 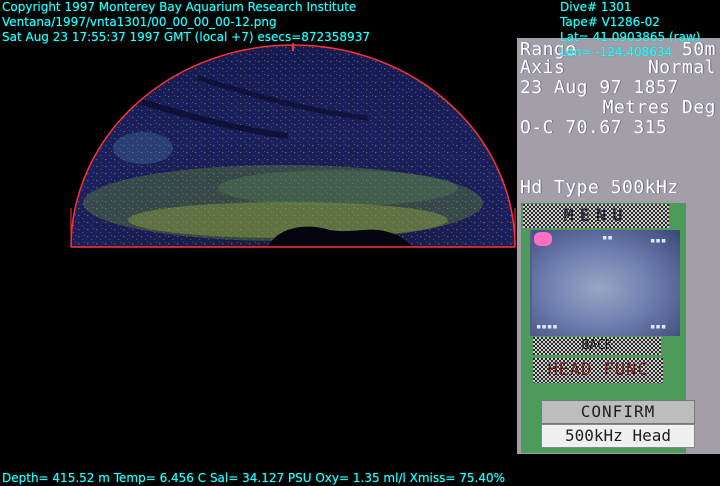 I want to click on camera-overlay-b: ▪▪▪, so click(x=658, y=241).